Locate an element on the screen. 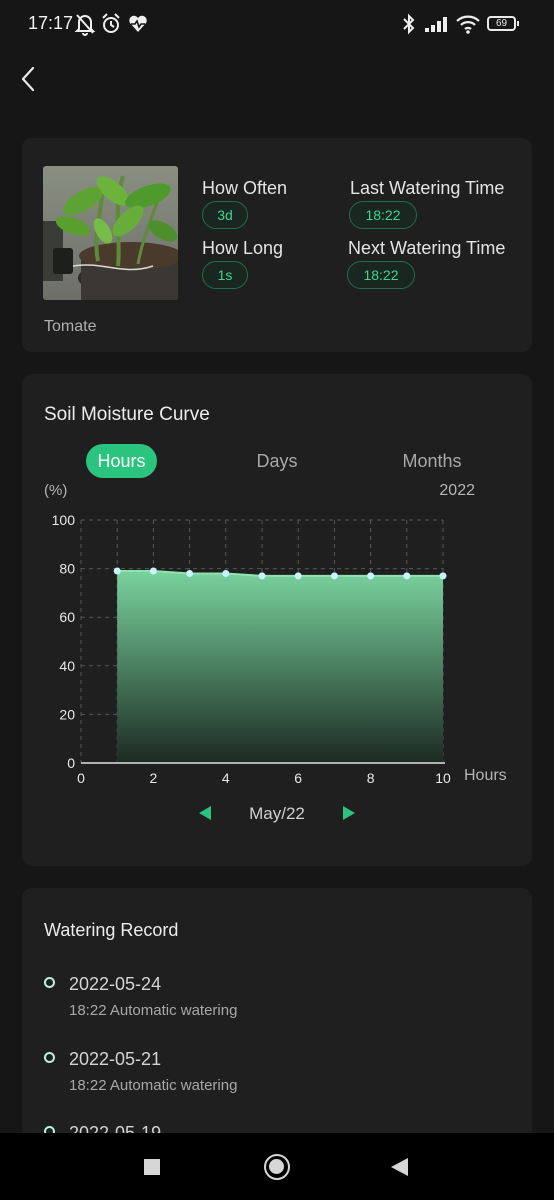 Image resolution: width=554 pixels, height=1200 pixels. next-watering-value: 18:22 is located at coordinates (381, 275).